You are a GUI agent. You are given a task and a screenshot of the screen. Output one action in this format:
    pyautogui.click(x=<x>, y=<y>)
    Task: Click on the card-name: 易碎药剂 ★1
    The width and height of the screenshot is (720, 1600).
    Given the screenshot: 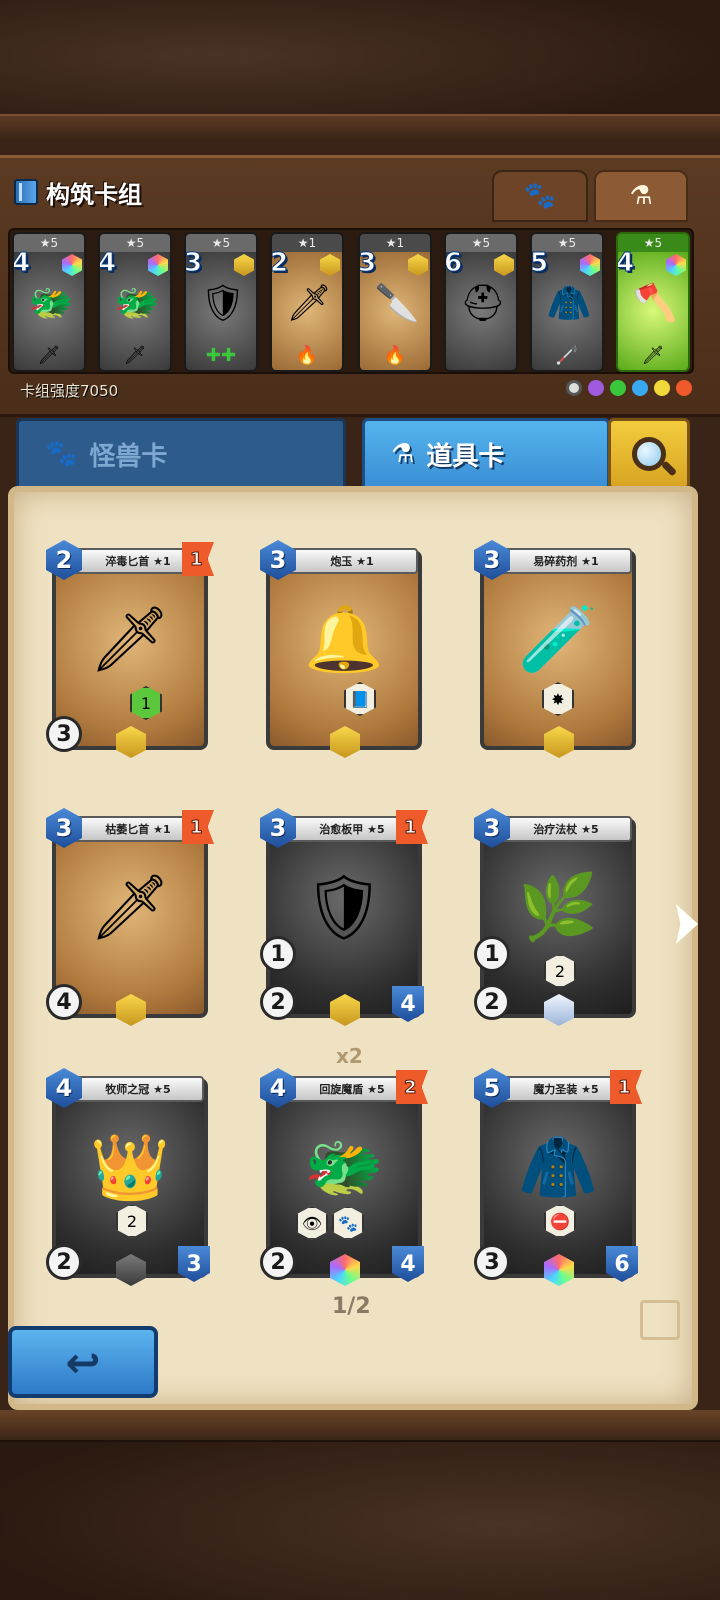 What is the action you would take?
    pyautogui.click(x=566, y=561)
    